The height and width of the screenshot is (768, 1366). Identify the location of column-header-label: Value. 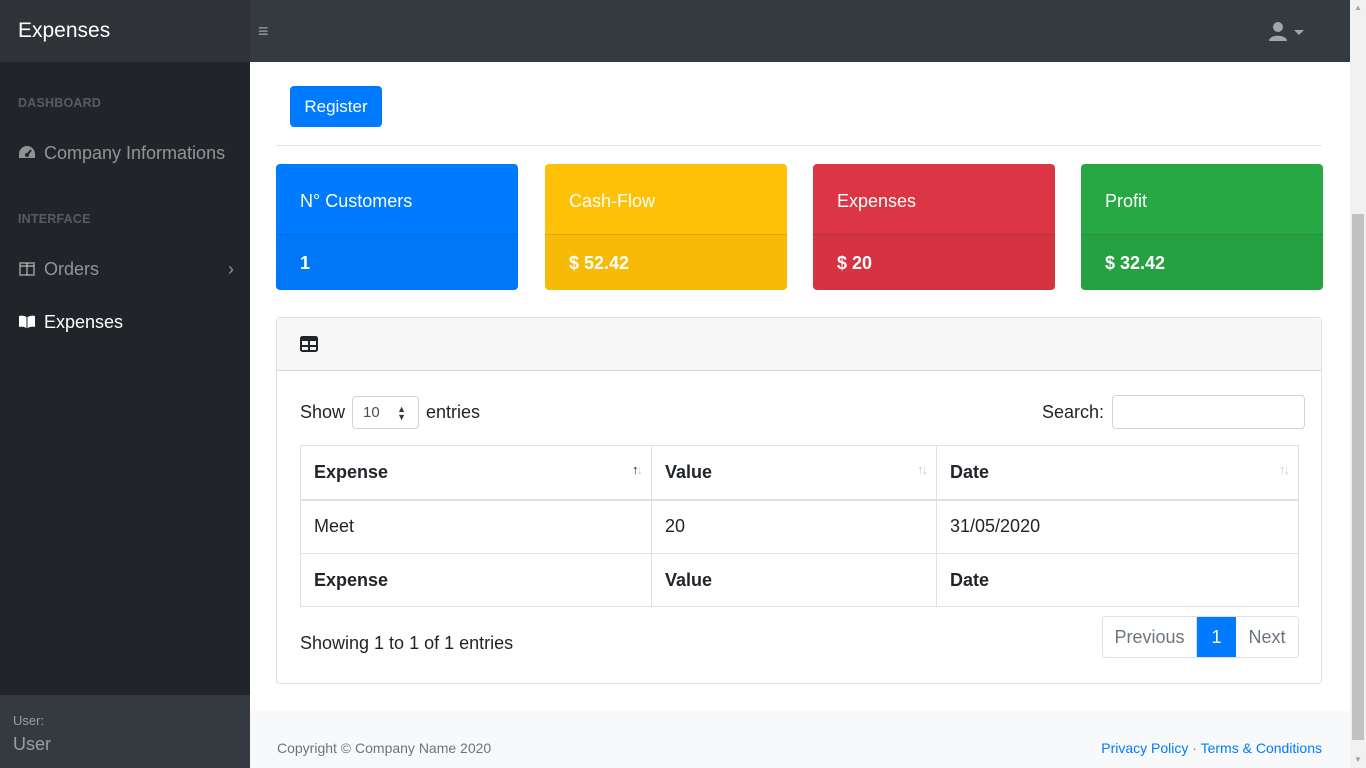
(689, 471).